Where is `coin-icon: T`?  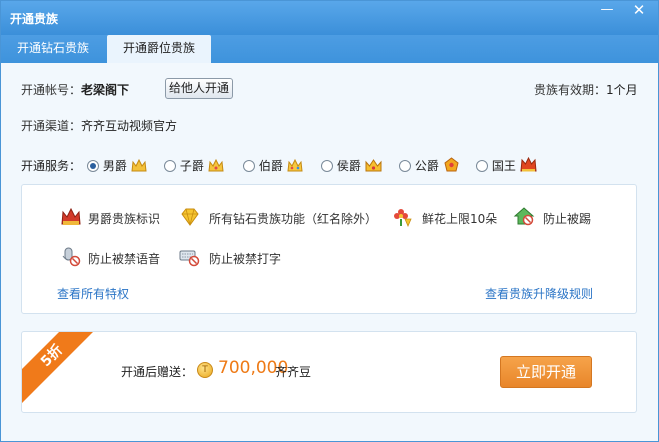 coin-icon: T is located at coordinates (205, 370).